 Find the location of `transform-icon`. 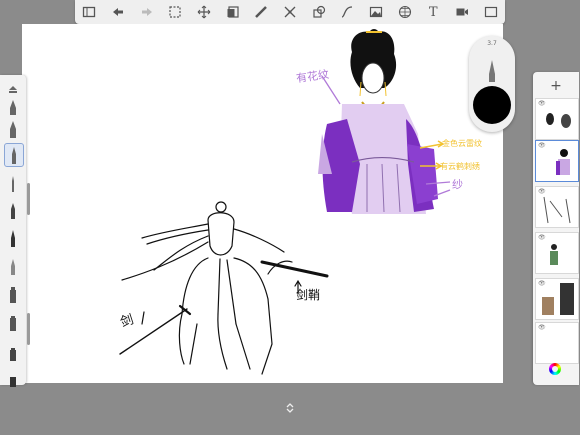

transform-icon is located at coordinates (204, 12).